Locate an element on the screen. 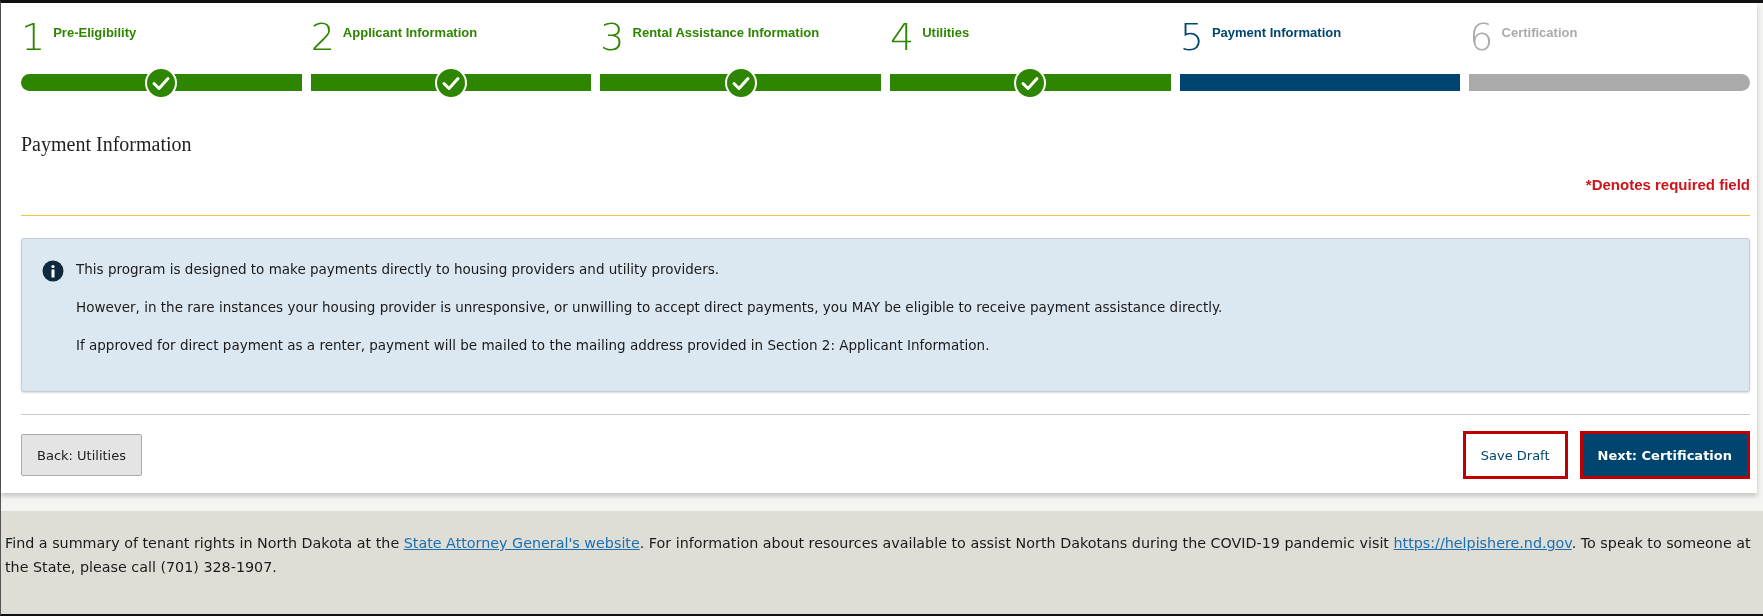 This screenshot has height=616, width=1763. step-label: Certification is located at coordinates (1539, 32).